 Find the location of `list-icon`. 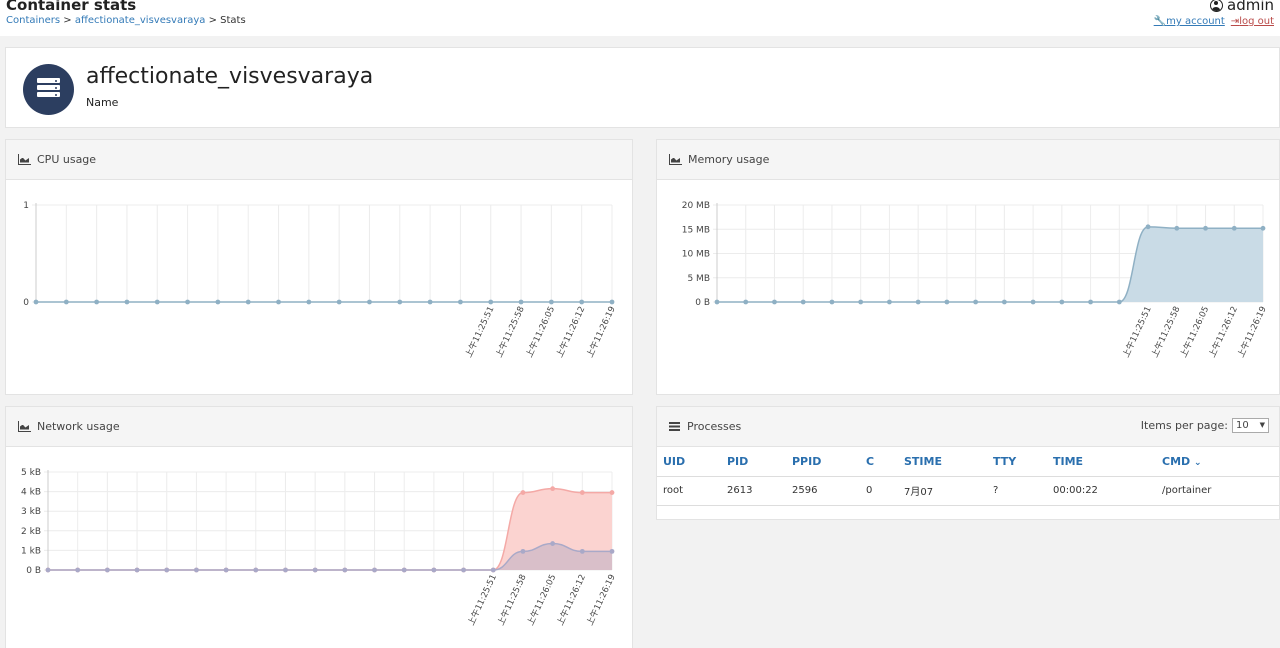

list-icon is located at coordinates (674, 426).